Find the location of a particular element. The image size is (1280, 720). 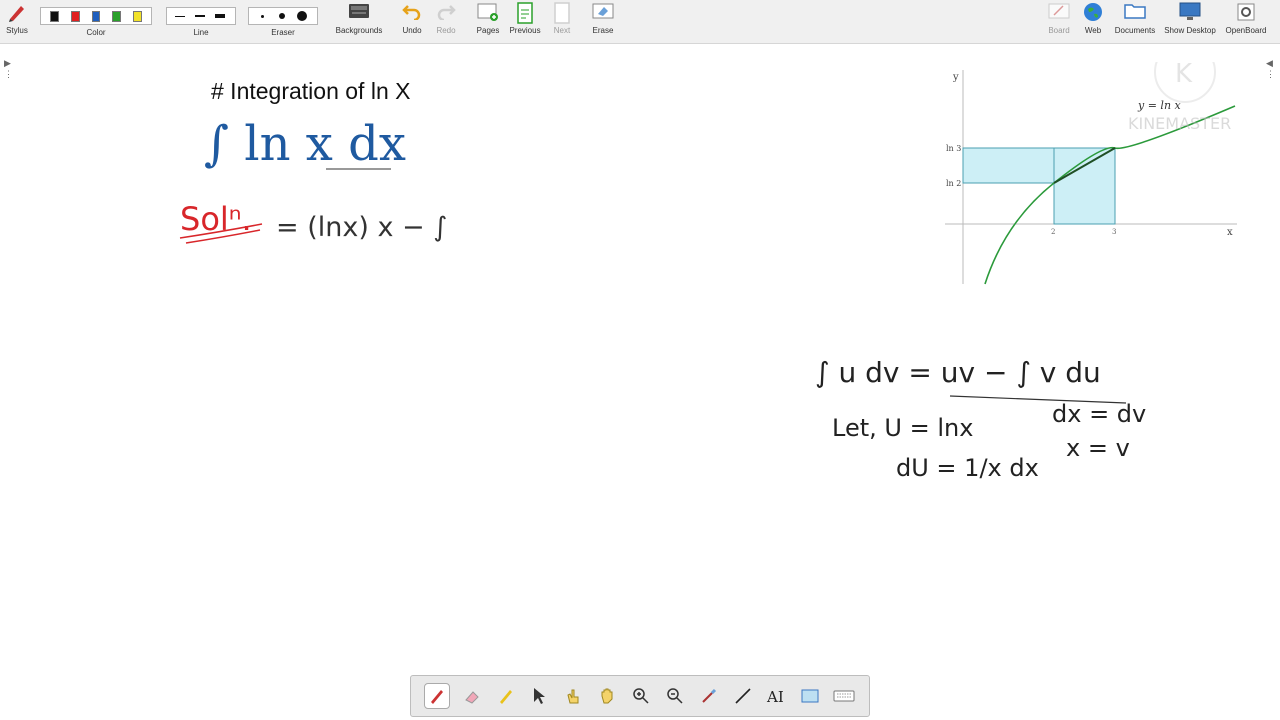

pointer-arrow-icon is located at coordinates (540, 696).